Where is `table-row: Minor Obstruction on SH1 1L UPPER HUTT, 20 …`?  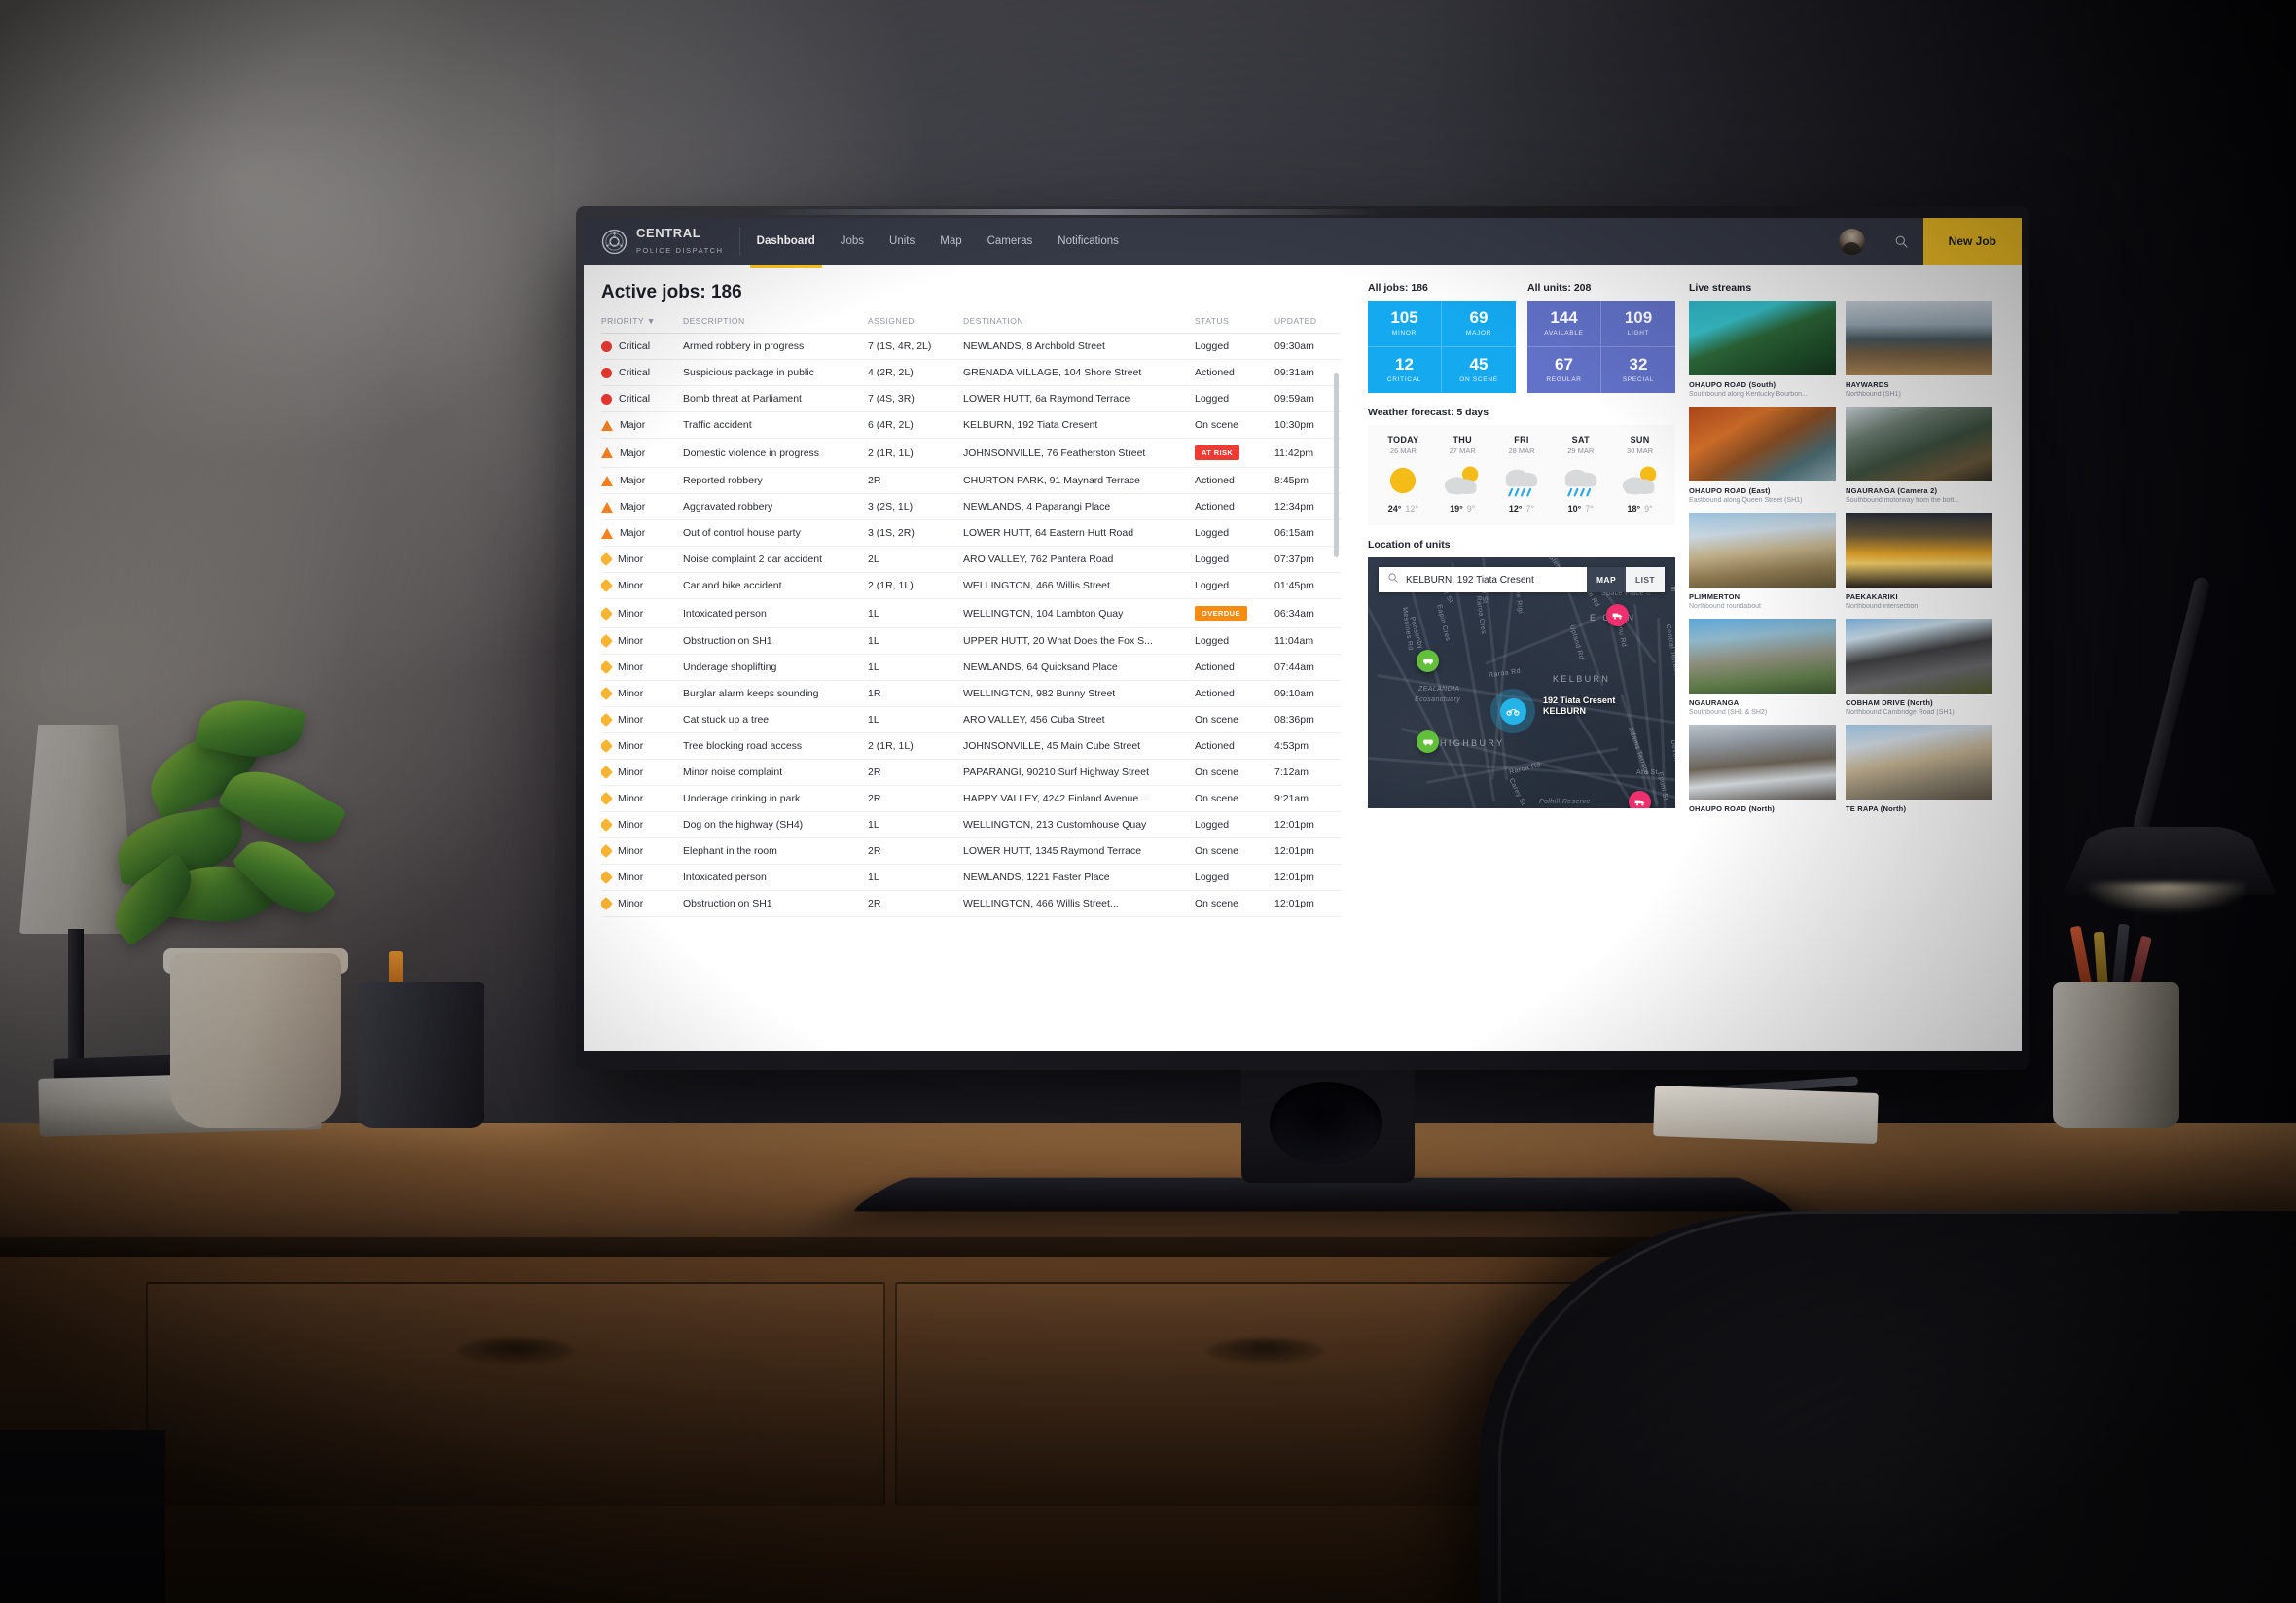
table-row: Minor Obstruction on SH1 1L UPPER HUTT, 20 … is located at coordinates (971, 641).